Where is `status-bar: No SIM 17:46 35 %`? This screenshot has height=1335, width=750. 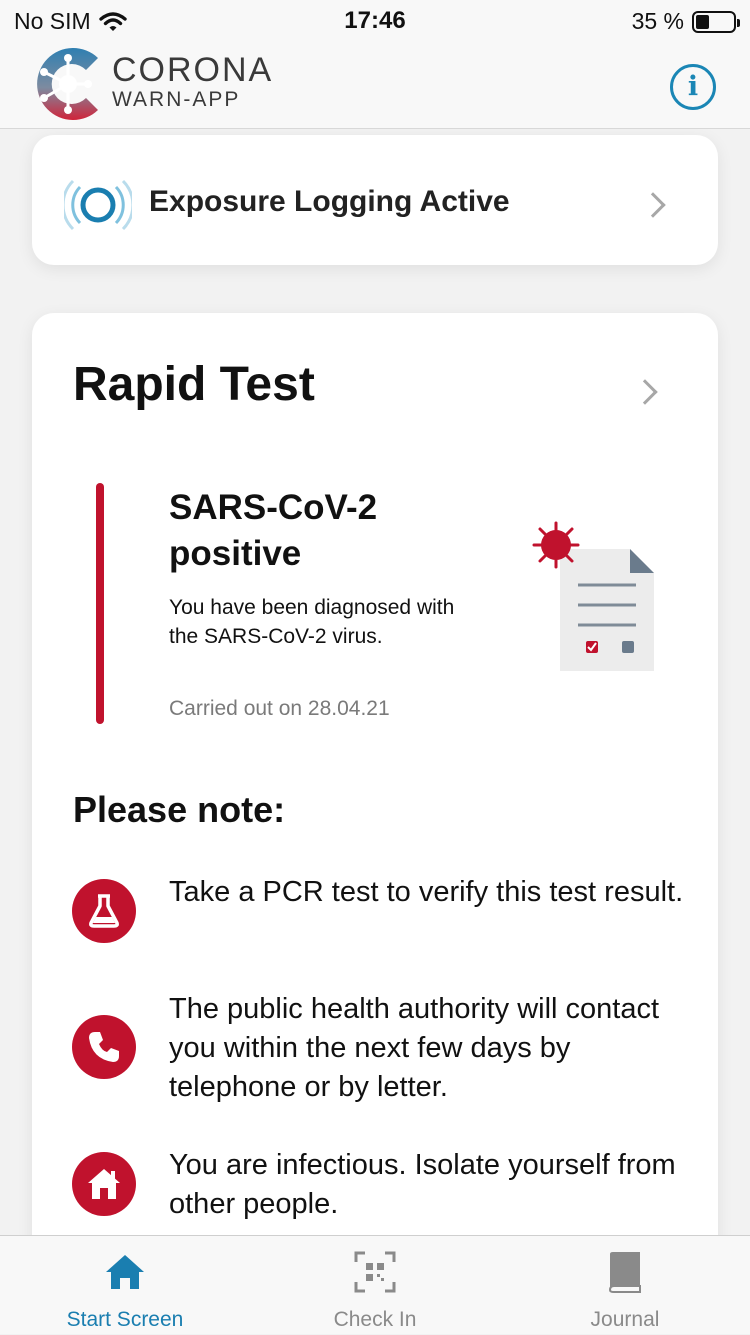
status-bar: No SIM 17:46 35 % is located at coordinates (375, 21).